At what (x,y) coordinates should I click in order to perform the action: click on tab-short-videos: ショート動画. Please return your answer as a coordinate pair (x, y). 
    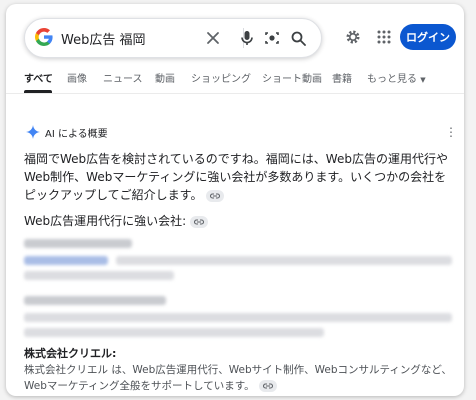
    Looking at the image, I should click on (292, 77).